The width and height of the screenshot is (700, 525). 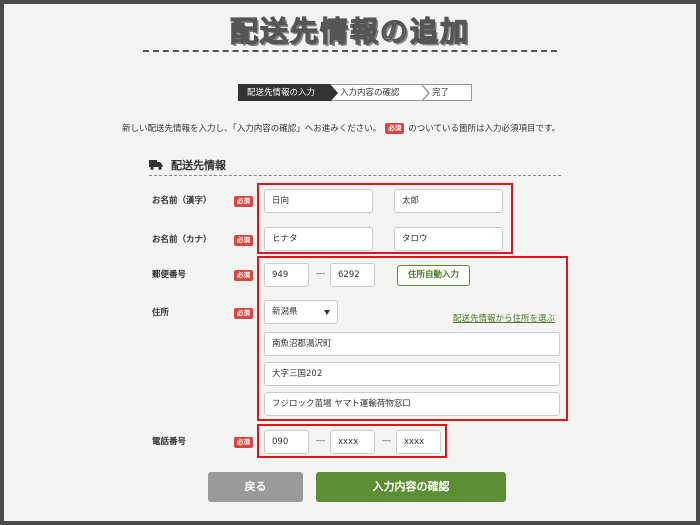 I want to click on step-input: 配送先情報の入力, so click(x=288, y=93).